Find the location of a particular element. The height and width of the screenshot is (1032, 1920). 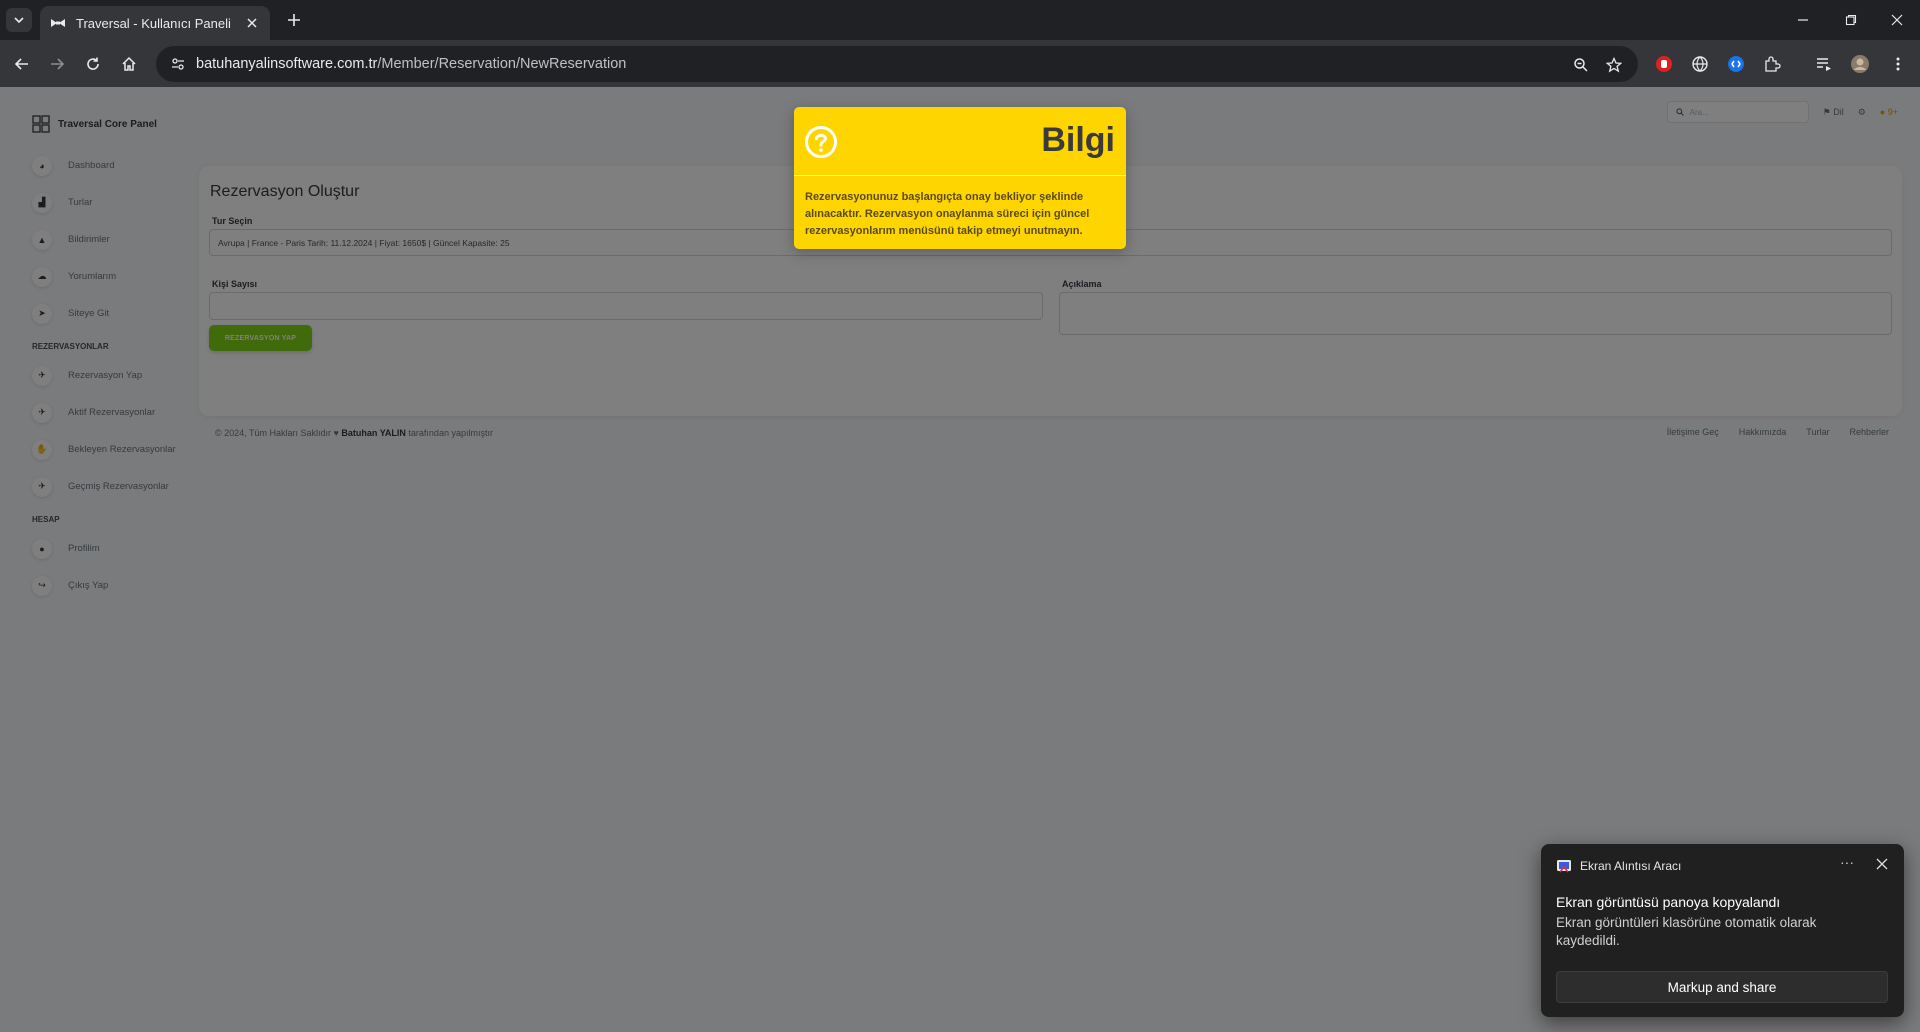

arrow-left-icon is located at coordinates (21, 64).